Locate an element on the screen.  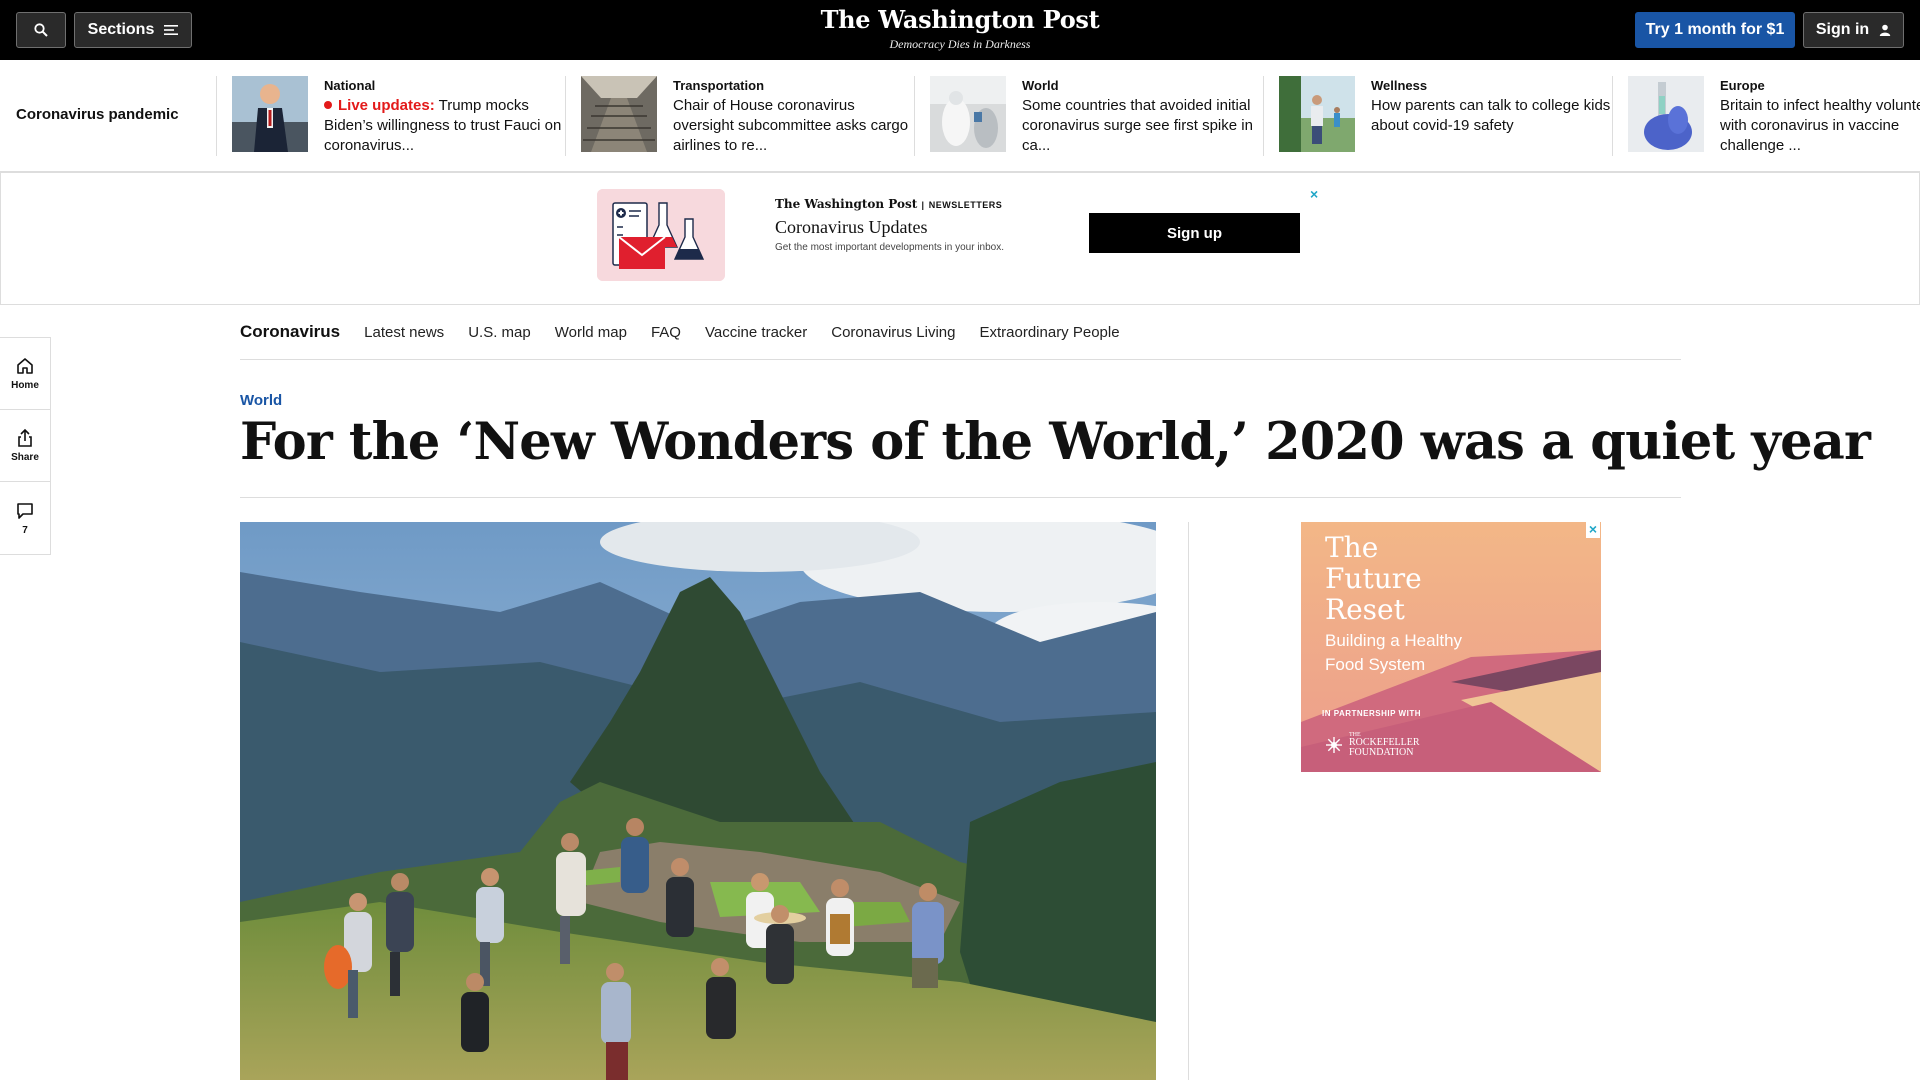
subscribe-button: Try 1 month for $1 is located at coordinates (1715, 30).